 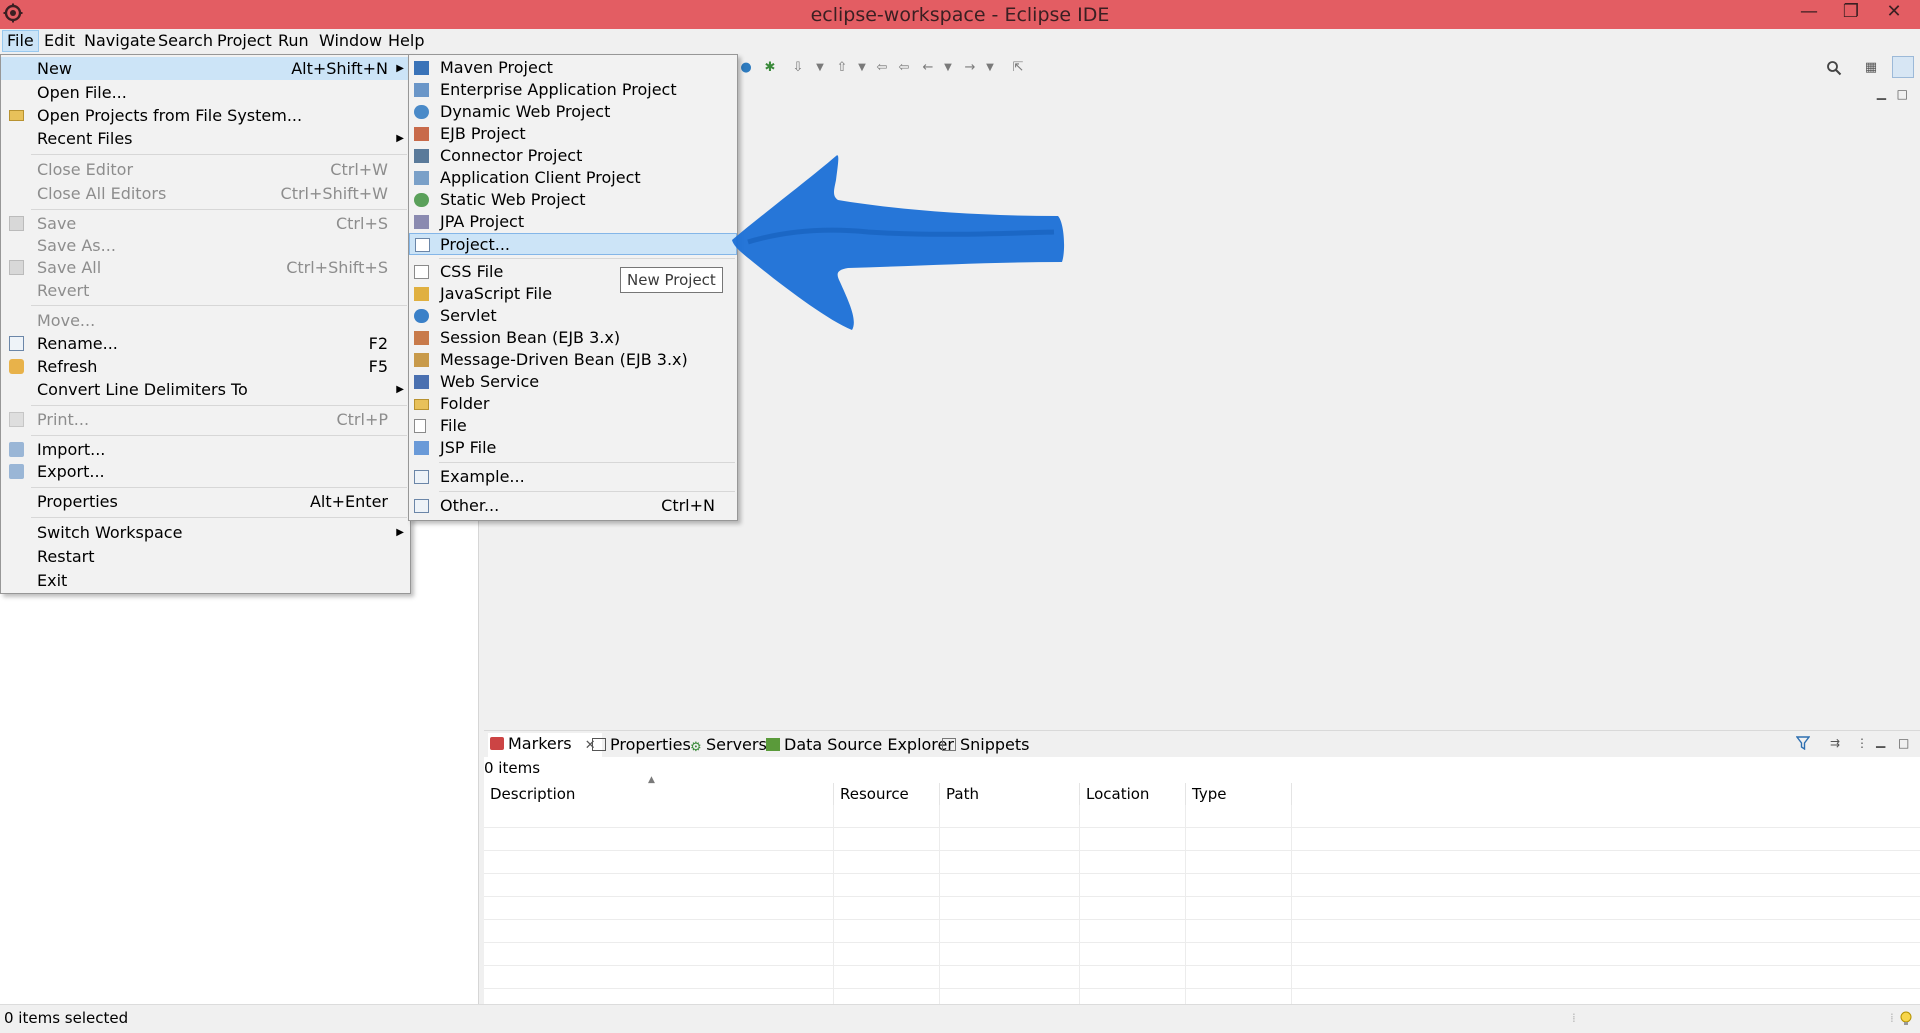 What do you see at coordinates (696, 747) in the screenshot?
I see `servers-icon: ⚙` at bounding box center [696, 747].